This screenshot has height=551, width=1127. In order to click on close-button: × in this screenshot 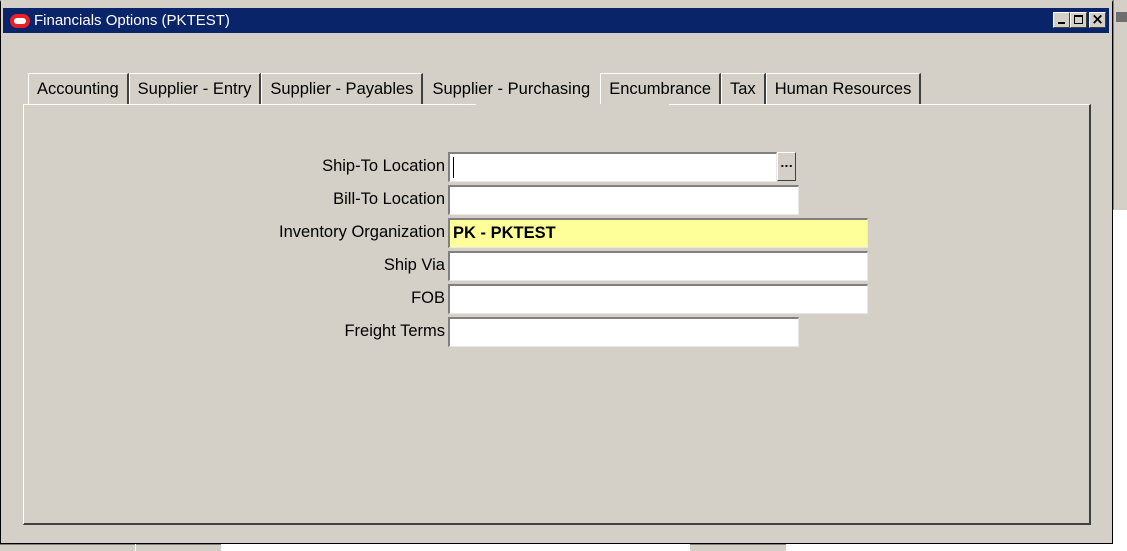, I will do `click(1097, 19)`.